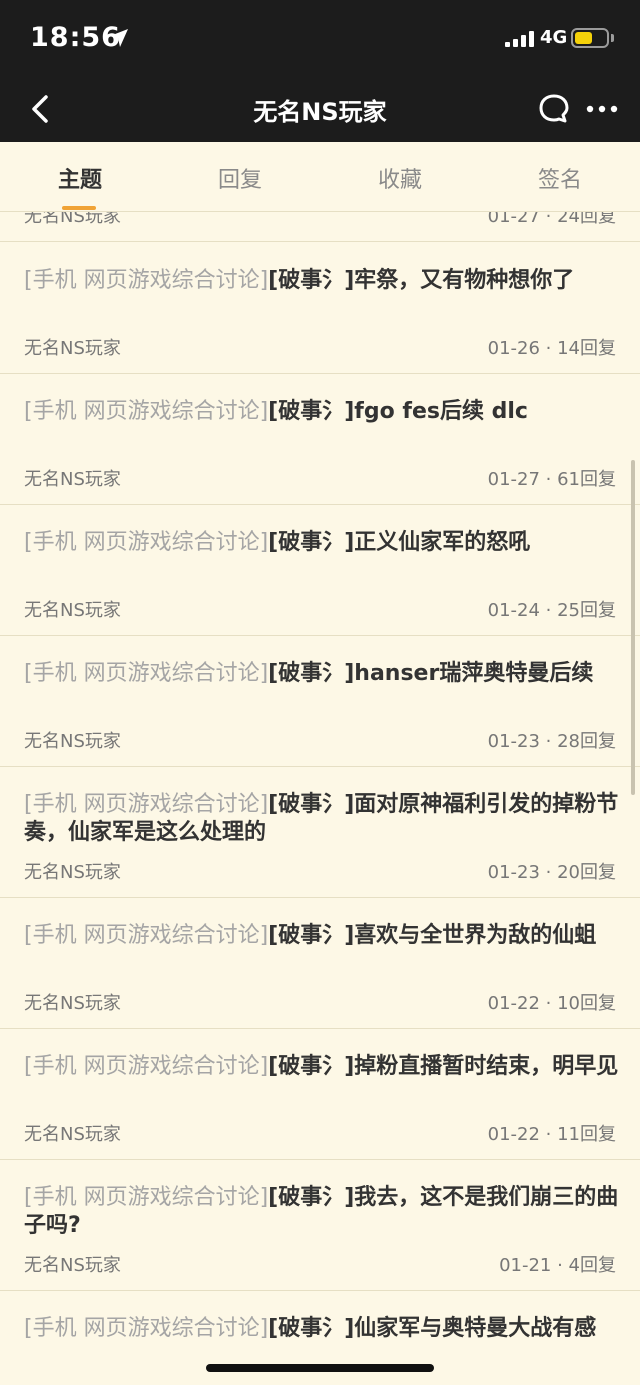  What do you see at coordinates (400, 178) in the screenshot?
I see `tab-favorites: 收藏` at bounding box center [400, 178].